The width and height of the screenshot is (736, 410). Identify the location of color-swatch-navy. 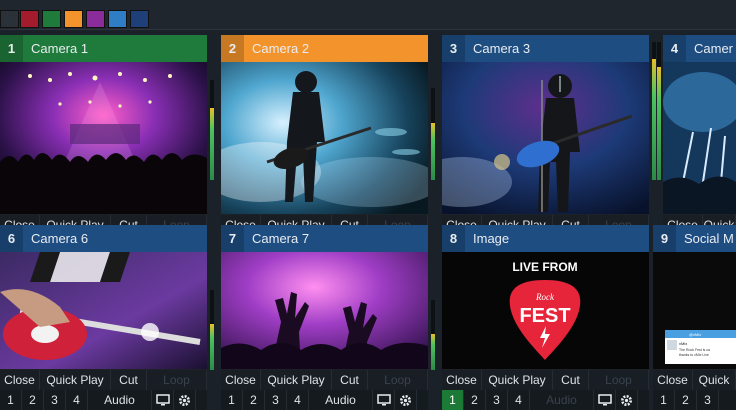
(139, 19).